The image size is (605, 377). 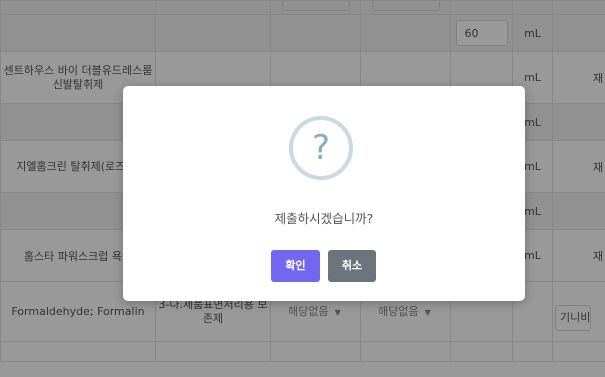 I want to click on dialog-message: 제출하시겠습니까?, so click(x=324, y=218).